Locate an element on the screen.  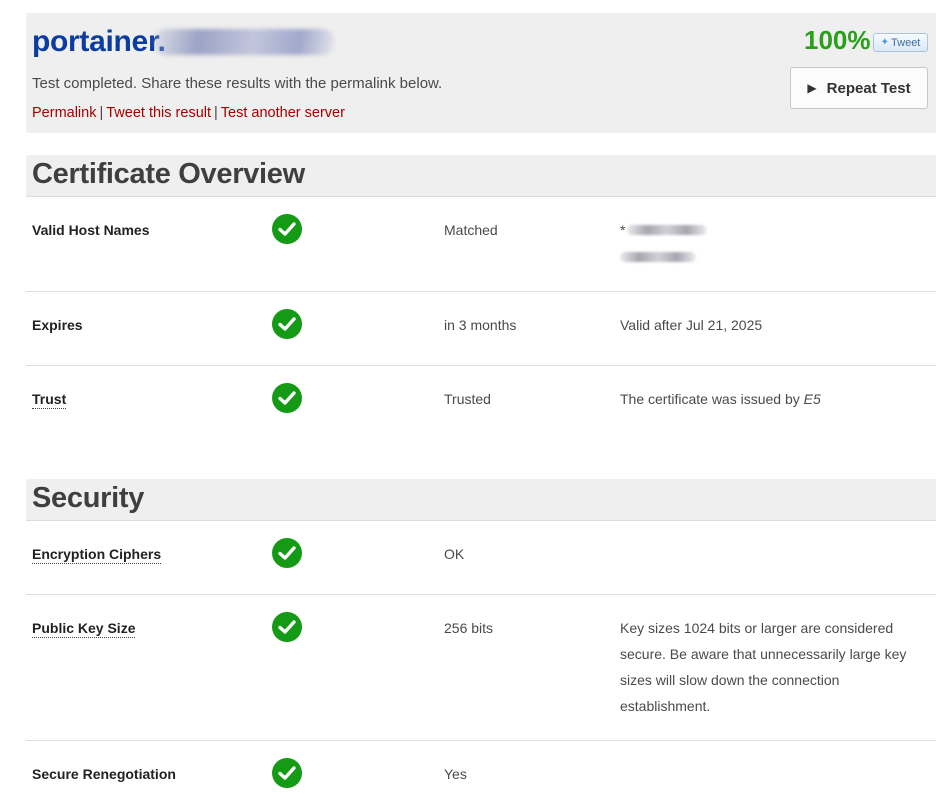
row-detail: The certificate was issued by E5 is located at coordinates (770, 399).